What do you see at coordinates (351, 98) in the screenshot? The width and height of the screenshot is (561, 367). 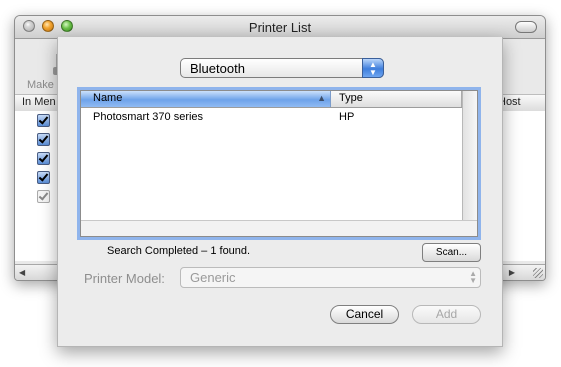 I see `column-header-type: Type` at bounding box center [351, 98].